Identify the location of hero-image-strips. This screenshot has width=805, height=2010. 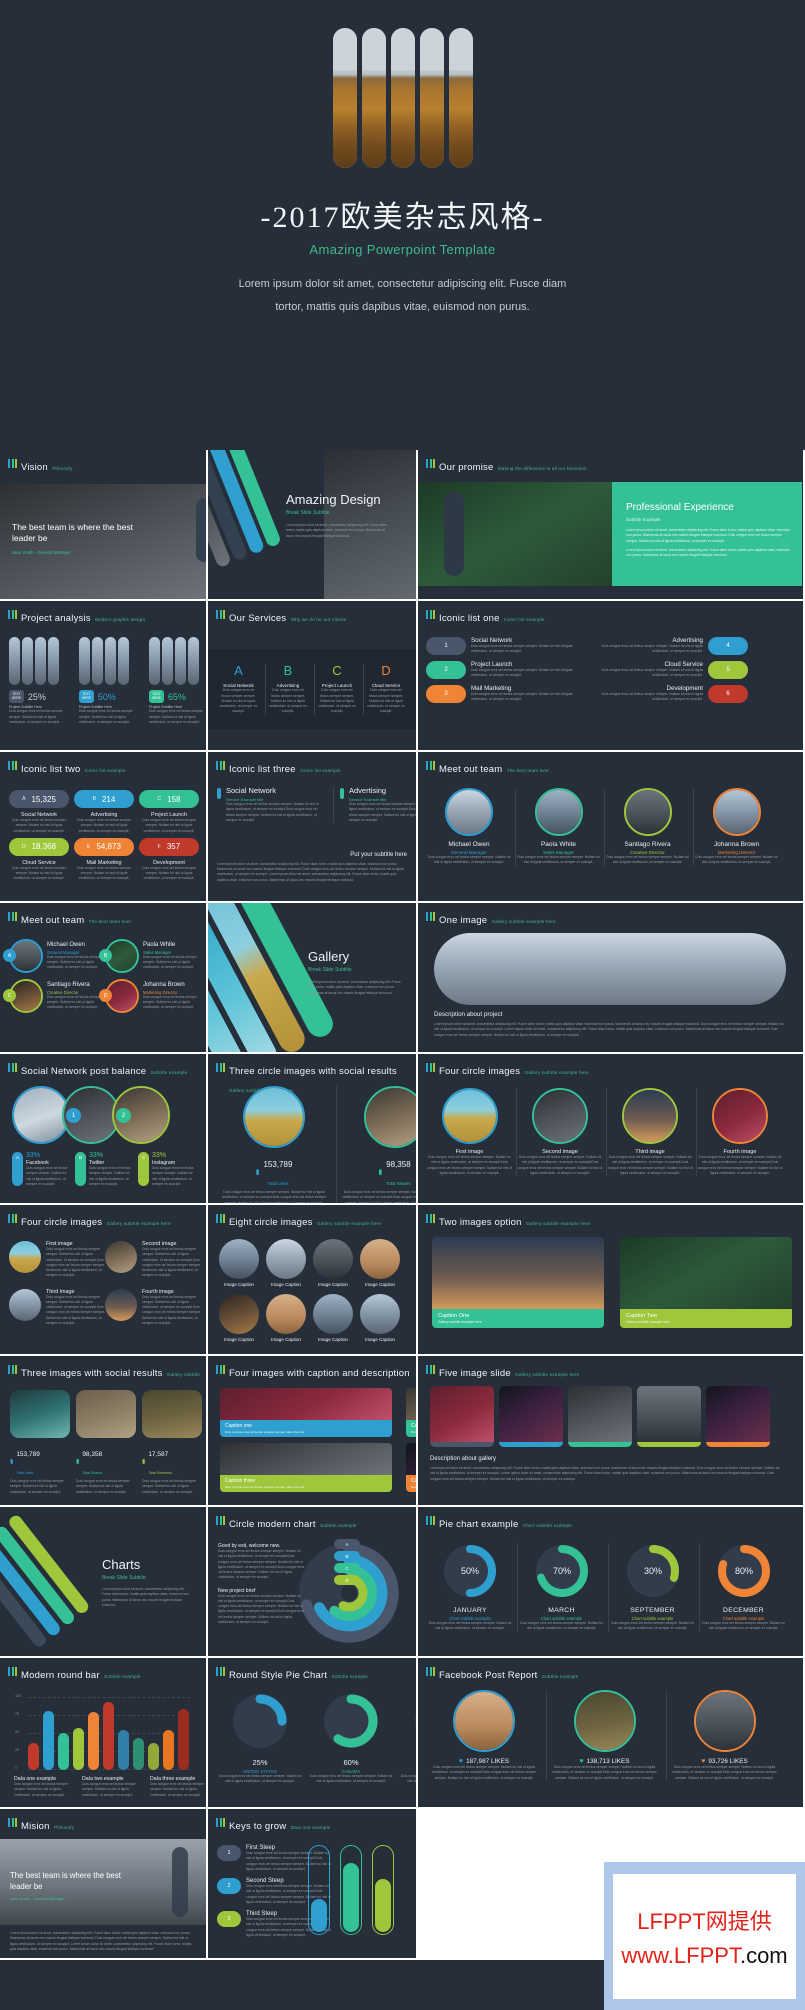
(402, 98).